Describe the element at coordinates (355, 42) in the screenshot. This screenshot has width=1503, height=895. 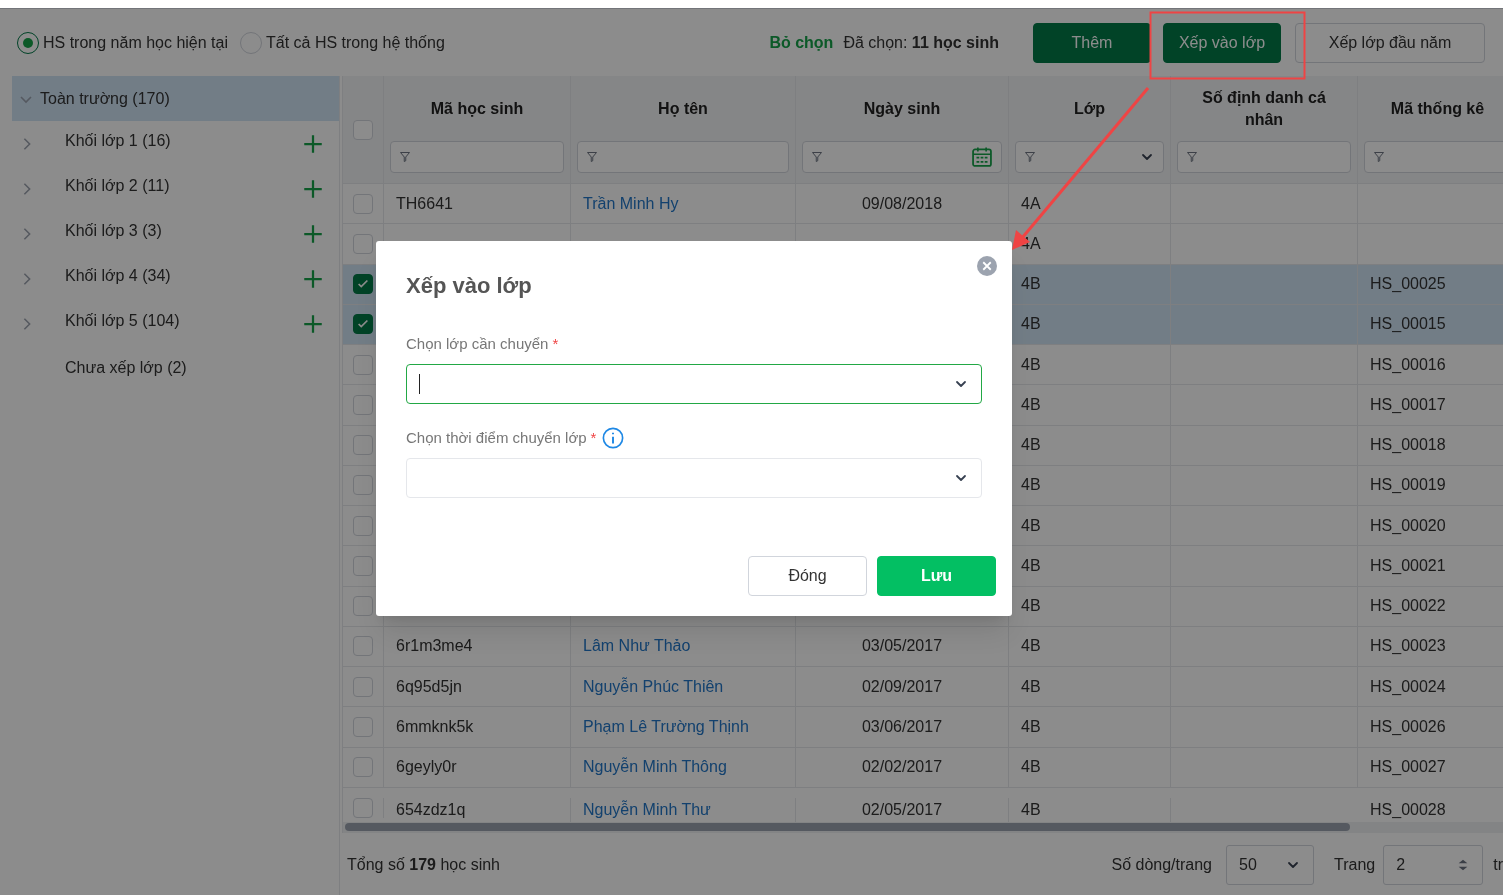
I see `radio-label: Tất cả HS trong hệ thống` at that location.